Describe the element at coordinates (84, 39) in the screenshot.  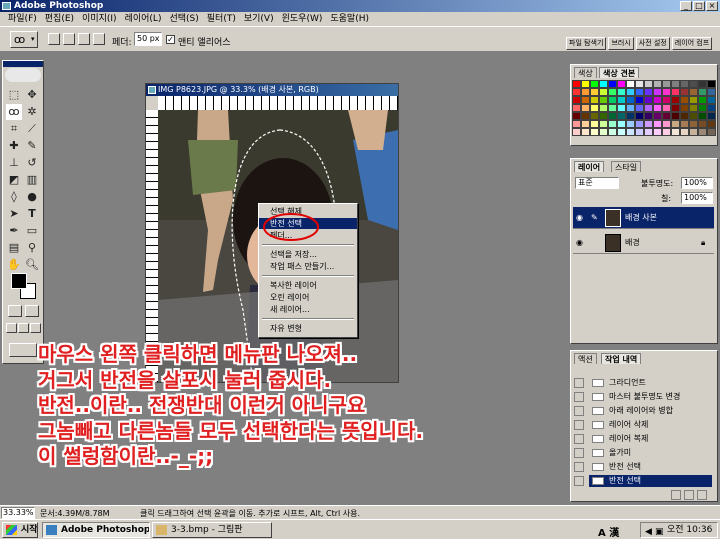
I see `subtract-selection-icon` at that location.